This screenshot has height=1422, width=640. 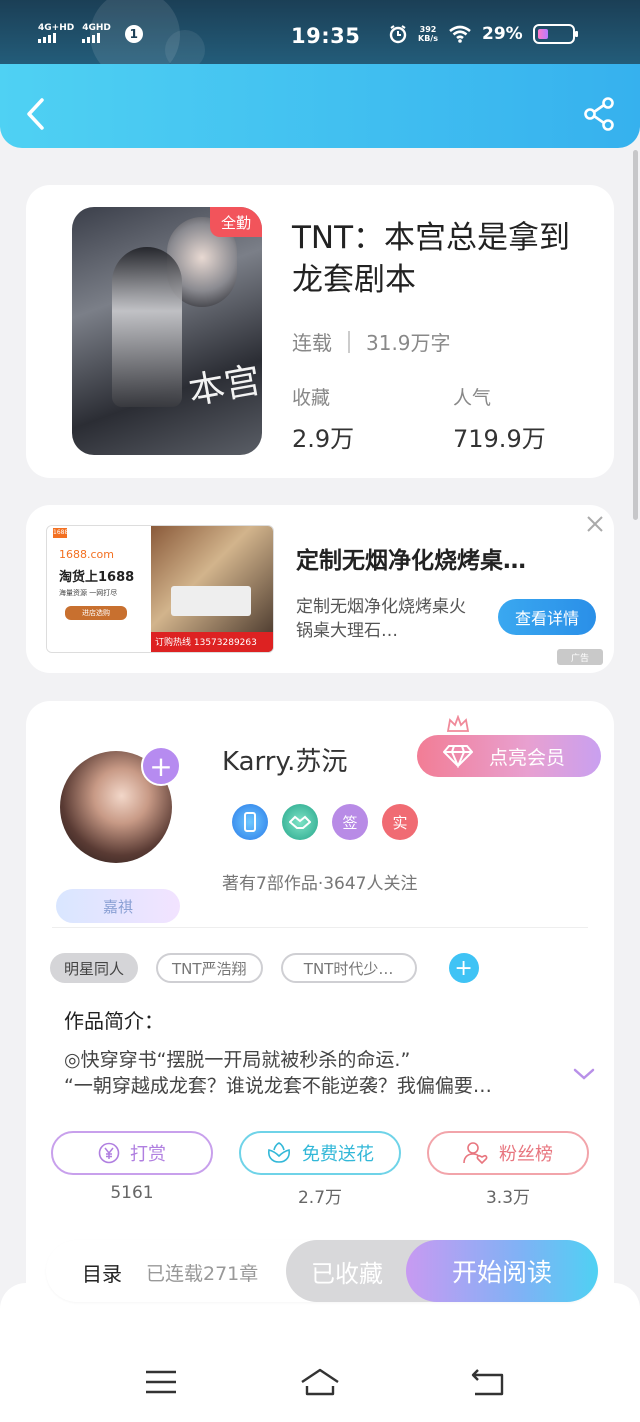 I want to click on cover-calligraphy: 本宫, so click(x=223, y=386).